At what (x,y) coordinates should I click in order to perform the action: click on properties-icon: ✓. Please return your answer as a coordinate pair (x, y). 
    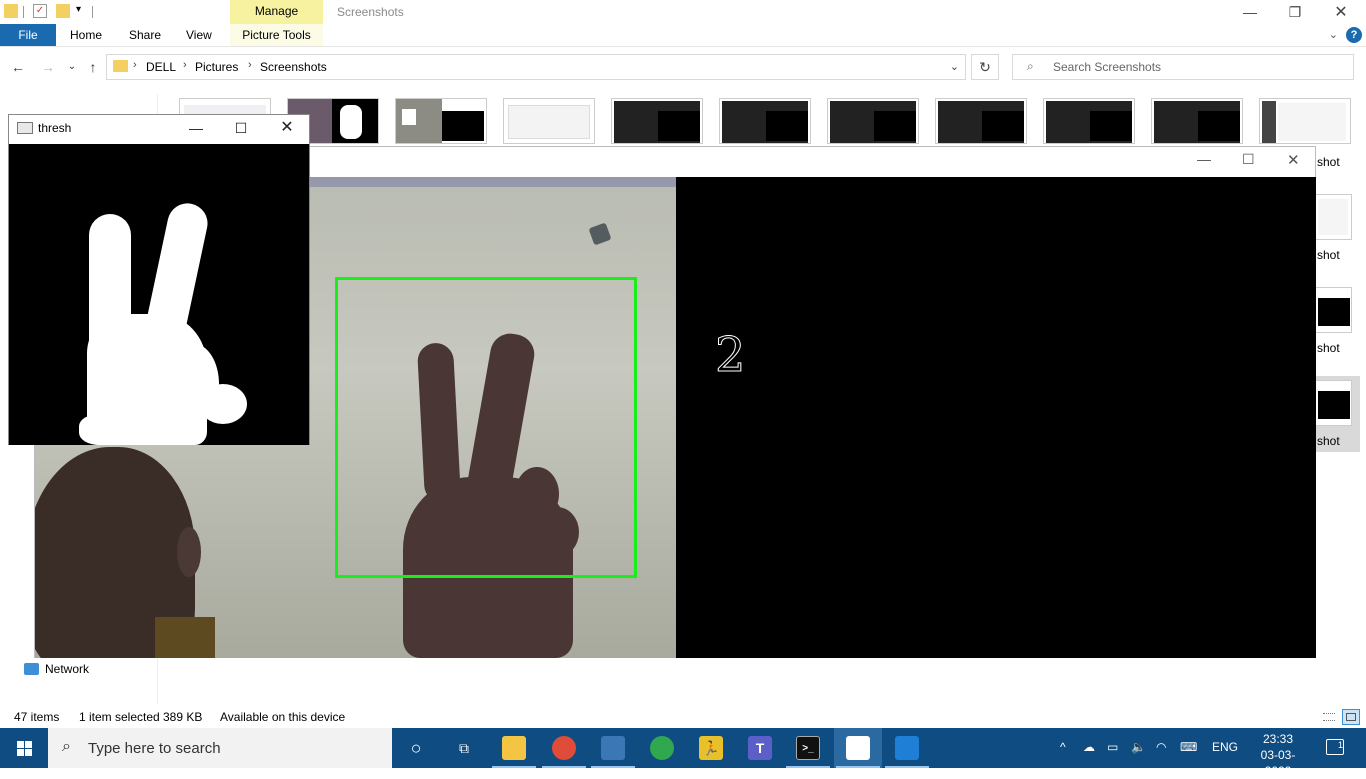
    Looking at the image, I should click on (40, 11).